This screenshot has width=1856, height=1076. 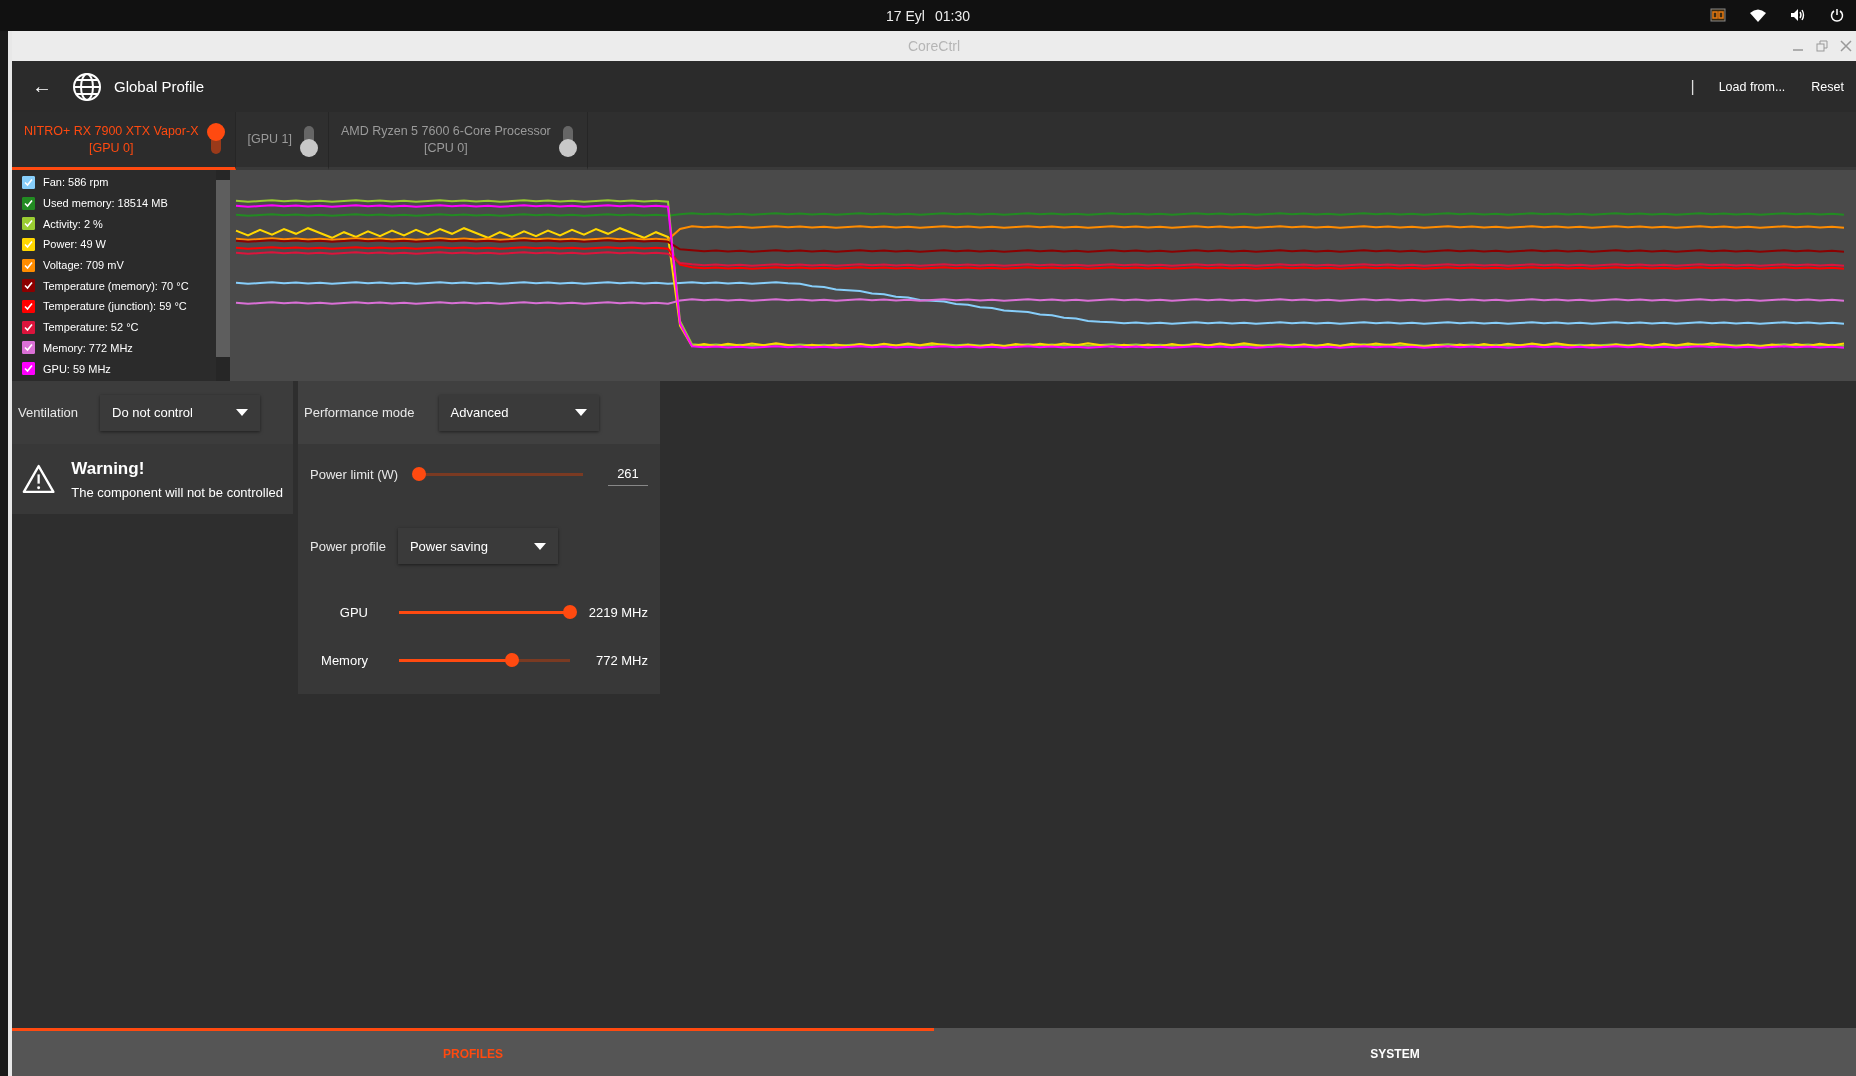 What do you see at coordinates (111, 131) in the screenshot?
I see `device-name: NITRO+ RX 7900 XTX Vapor-X` at bounding box center [111, 131].